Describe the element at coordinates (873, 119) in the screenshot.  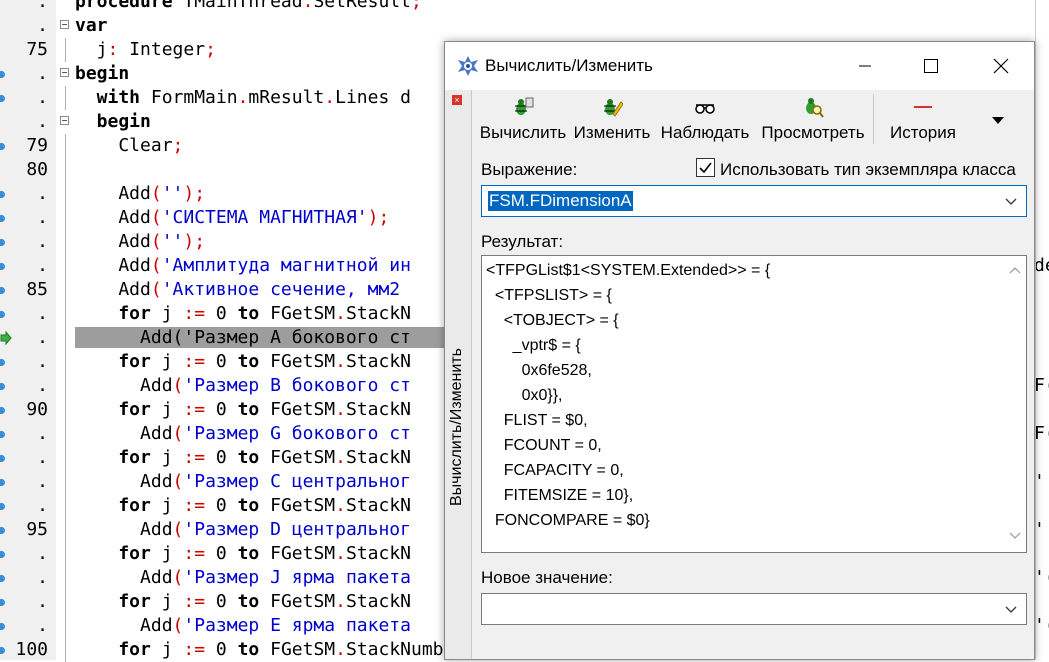
I see `toolbar-separator` at that location.